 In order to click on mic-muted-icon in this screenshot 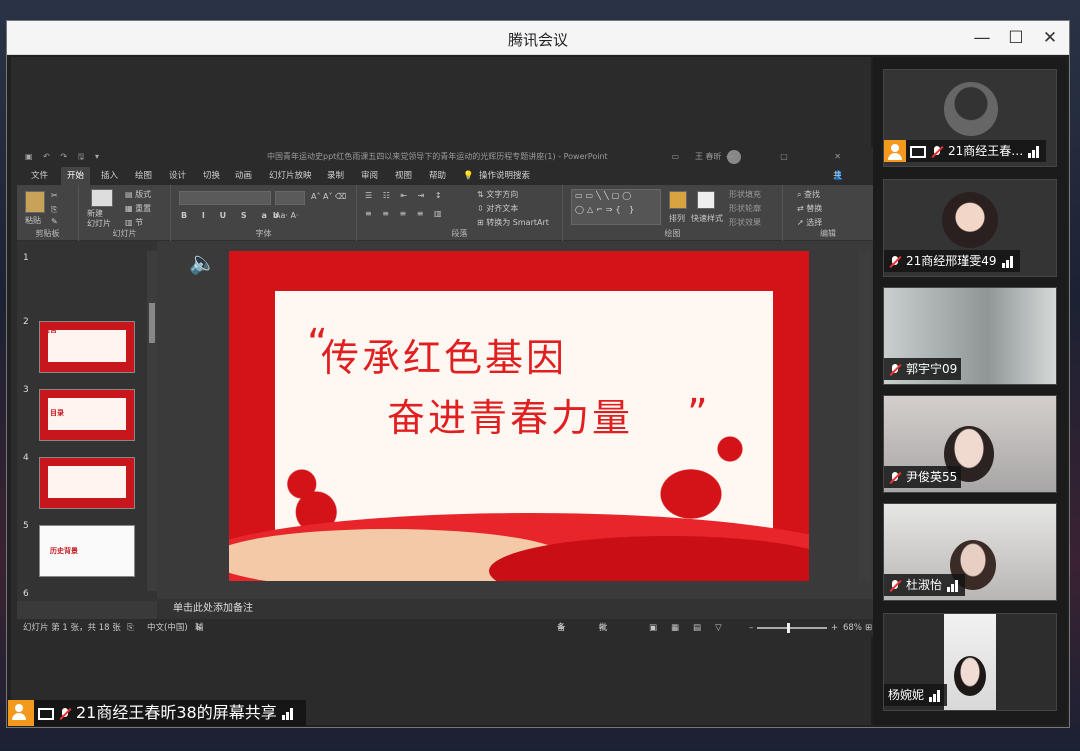, I will do `click(65, 714)`.